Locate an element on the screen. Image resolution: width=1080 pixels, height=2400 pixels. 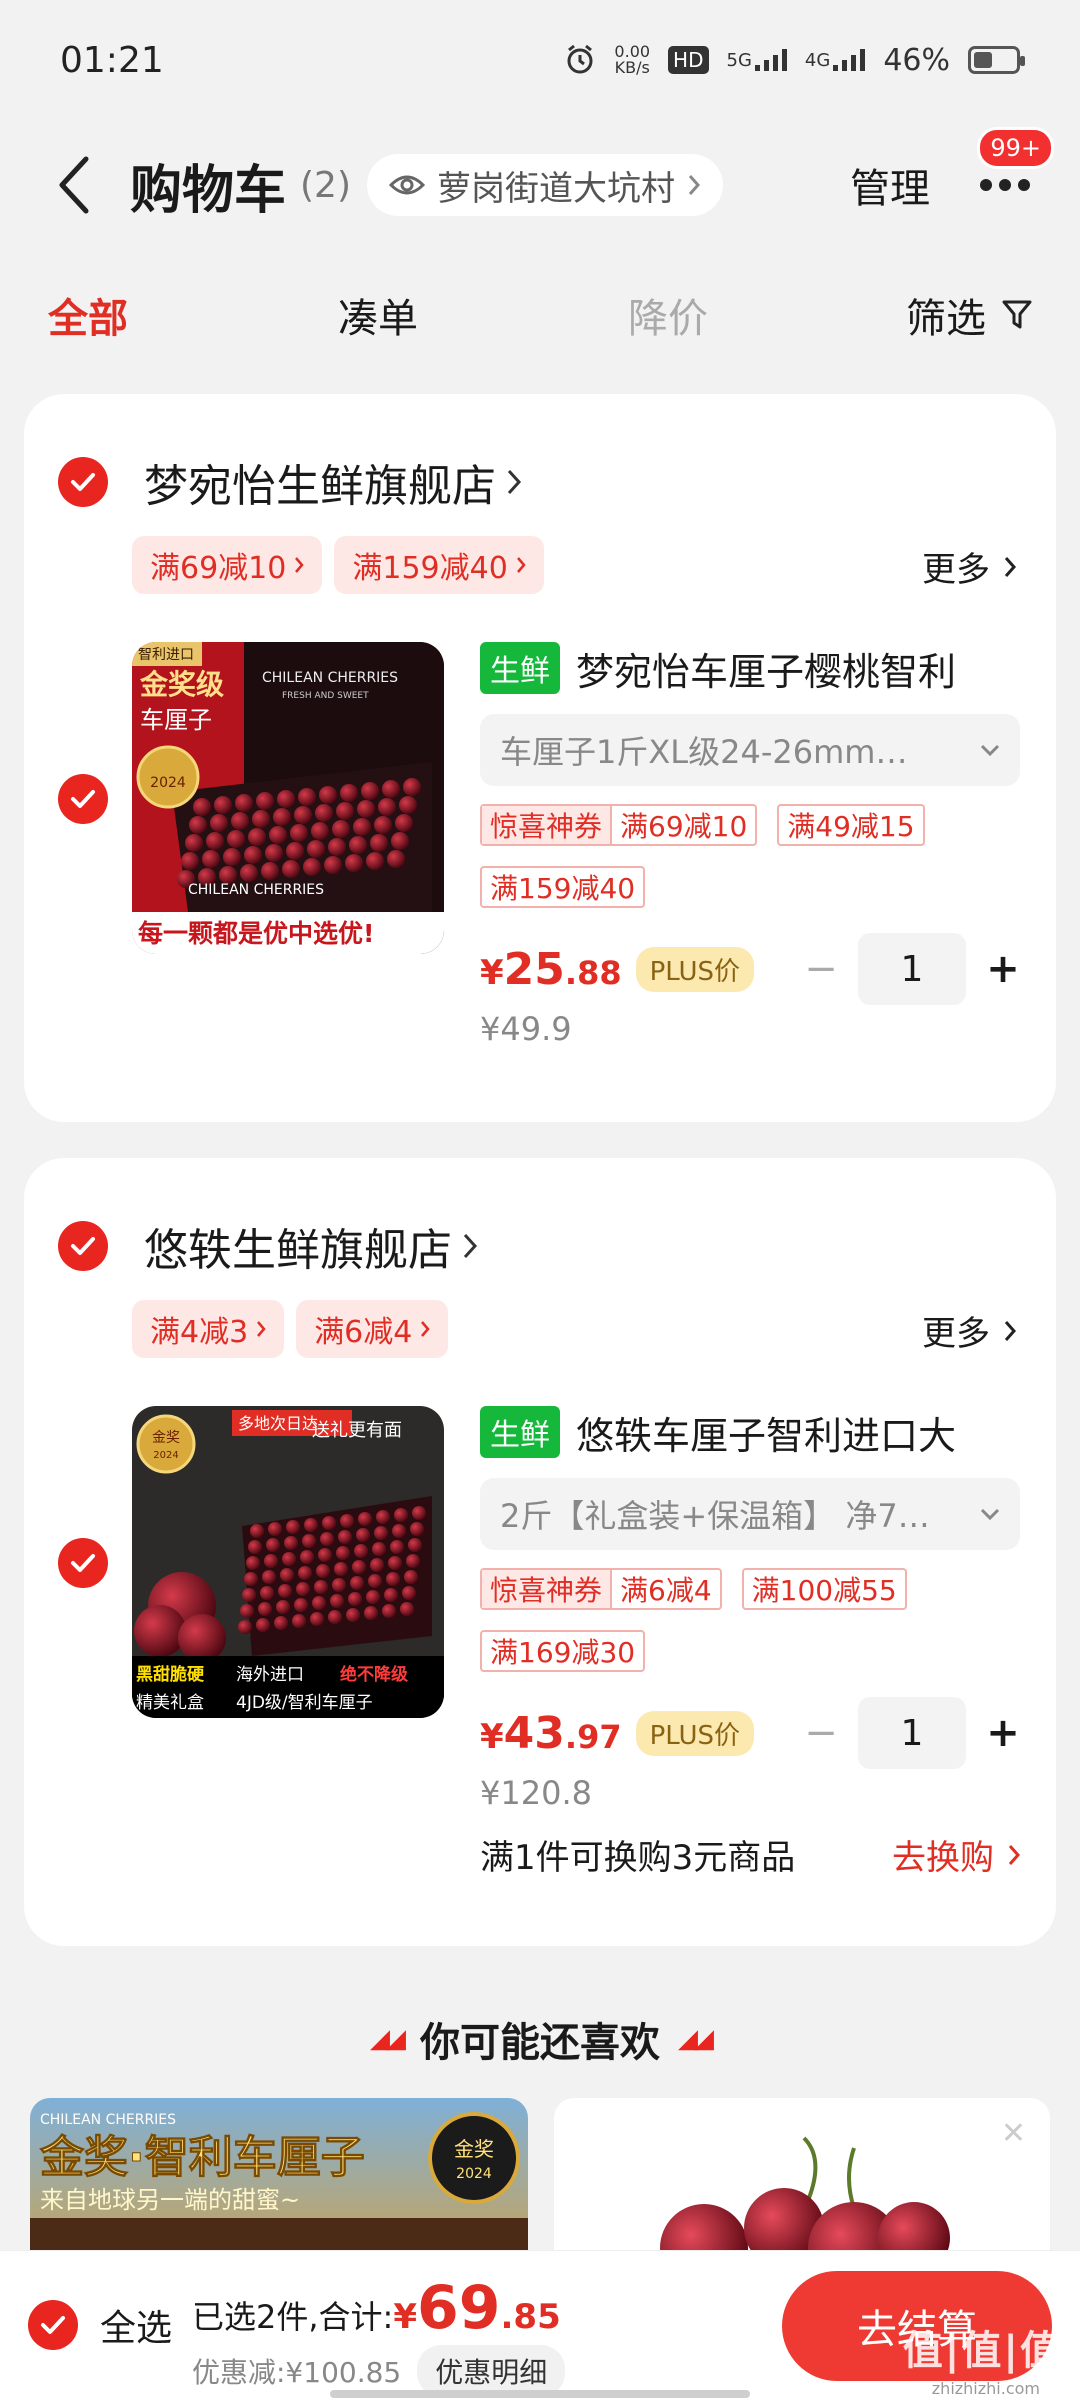
original-price: ¥49.9 is located at coordinates (526, 1029).